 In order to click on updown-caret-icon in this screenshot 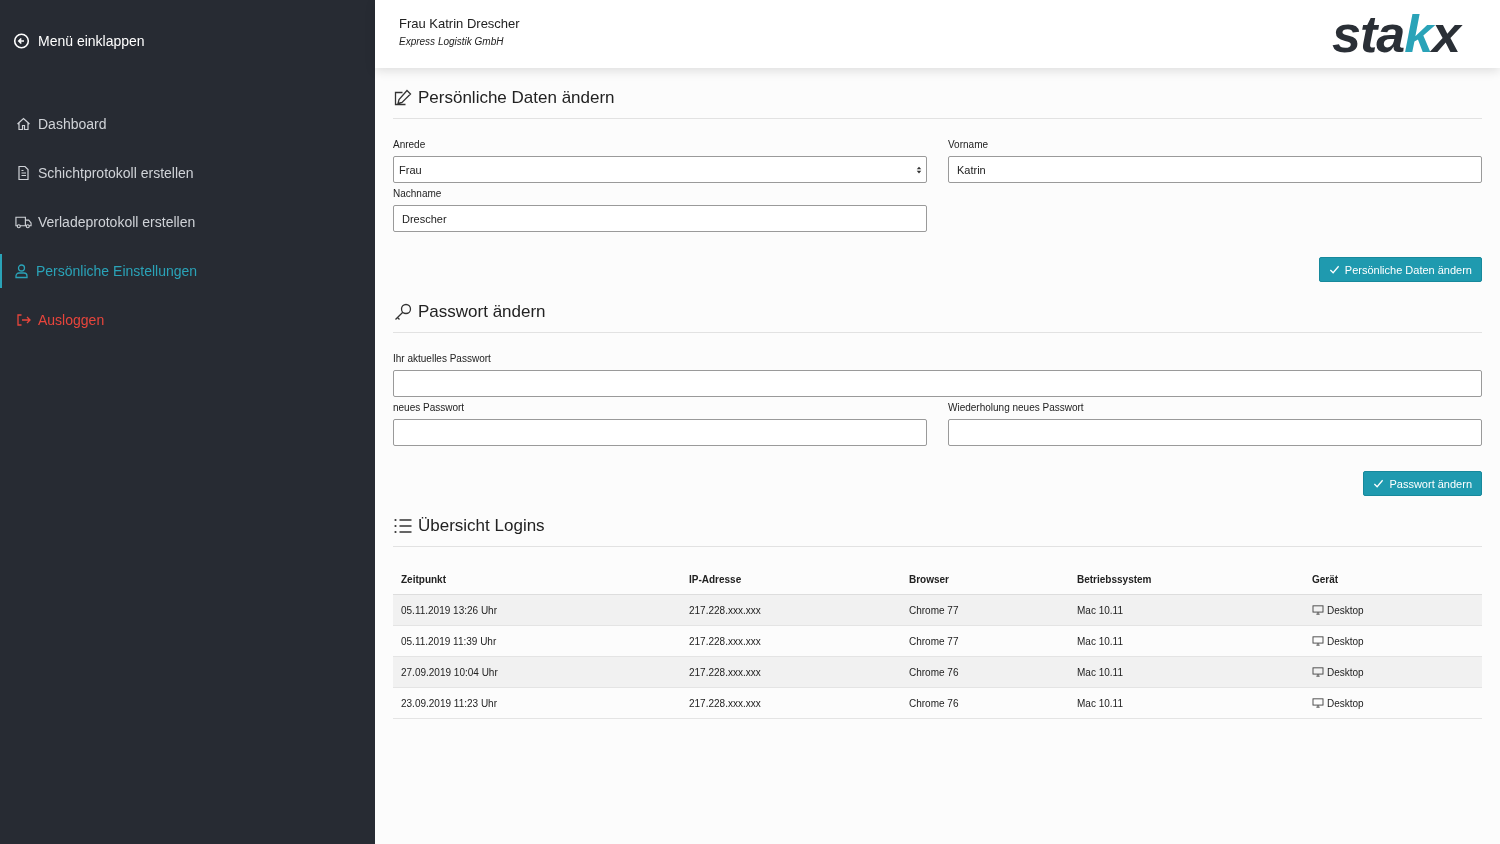, I will do `click(919, 169)`.